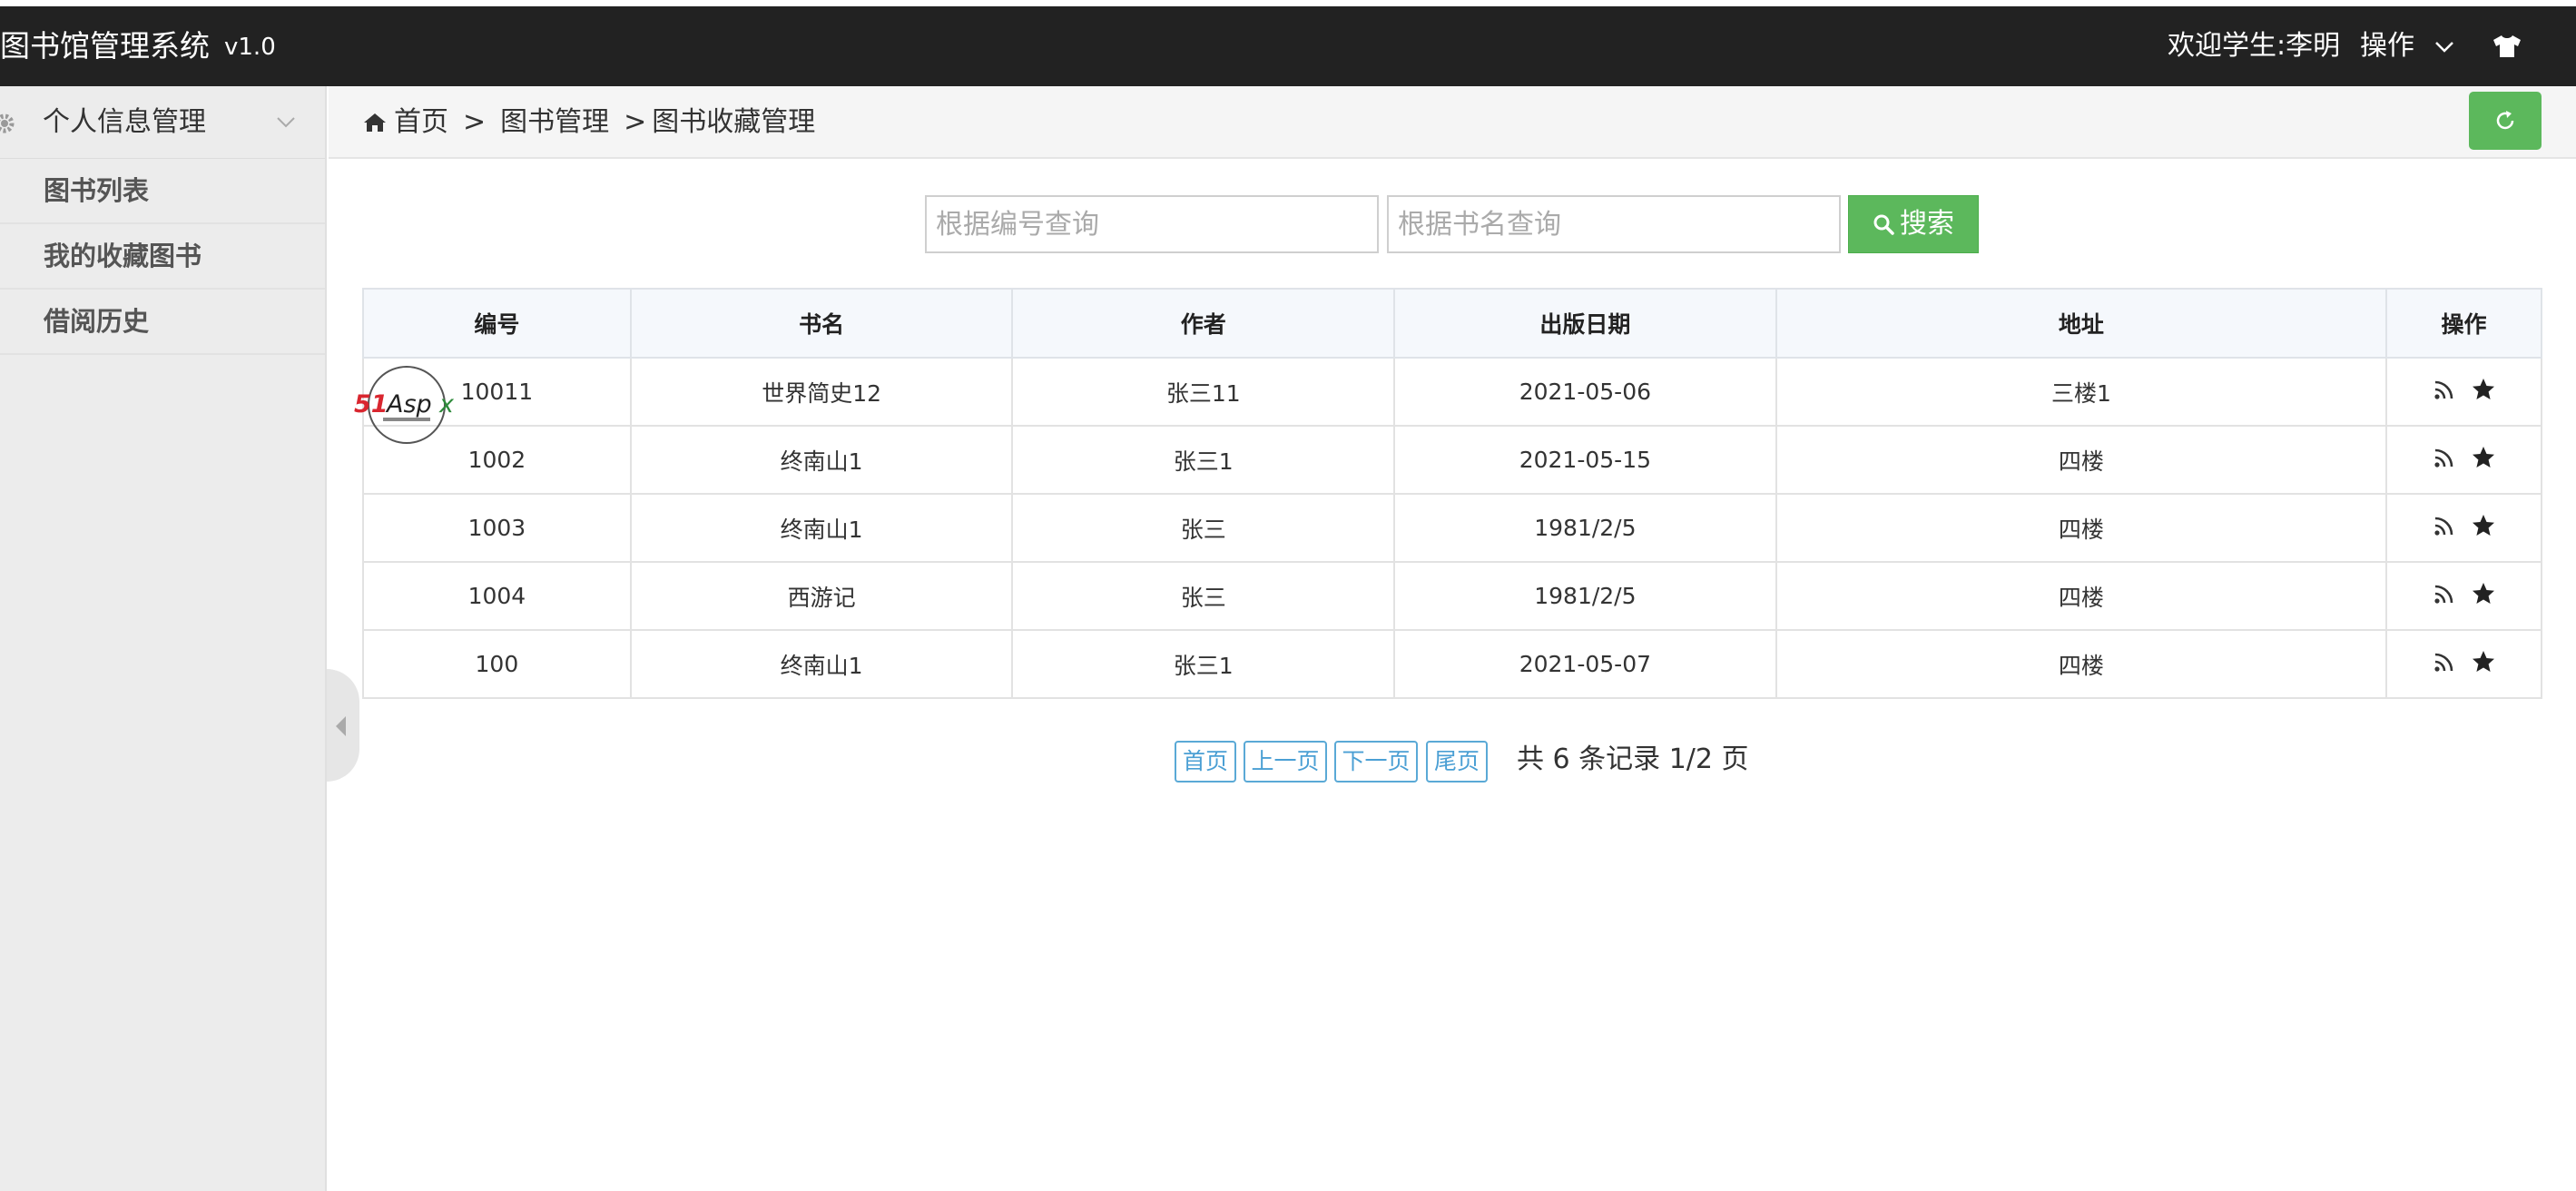  What do you see at coordinates (446, 404) in the screenshot?
I see `svg-text: x` at bounding box center [446, 404].